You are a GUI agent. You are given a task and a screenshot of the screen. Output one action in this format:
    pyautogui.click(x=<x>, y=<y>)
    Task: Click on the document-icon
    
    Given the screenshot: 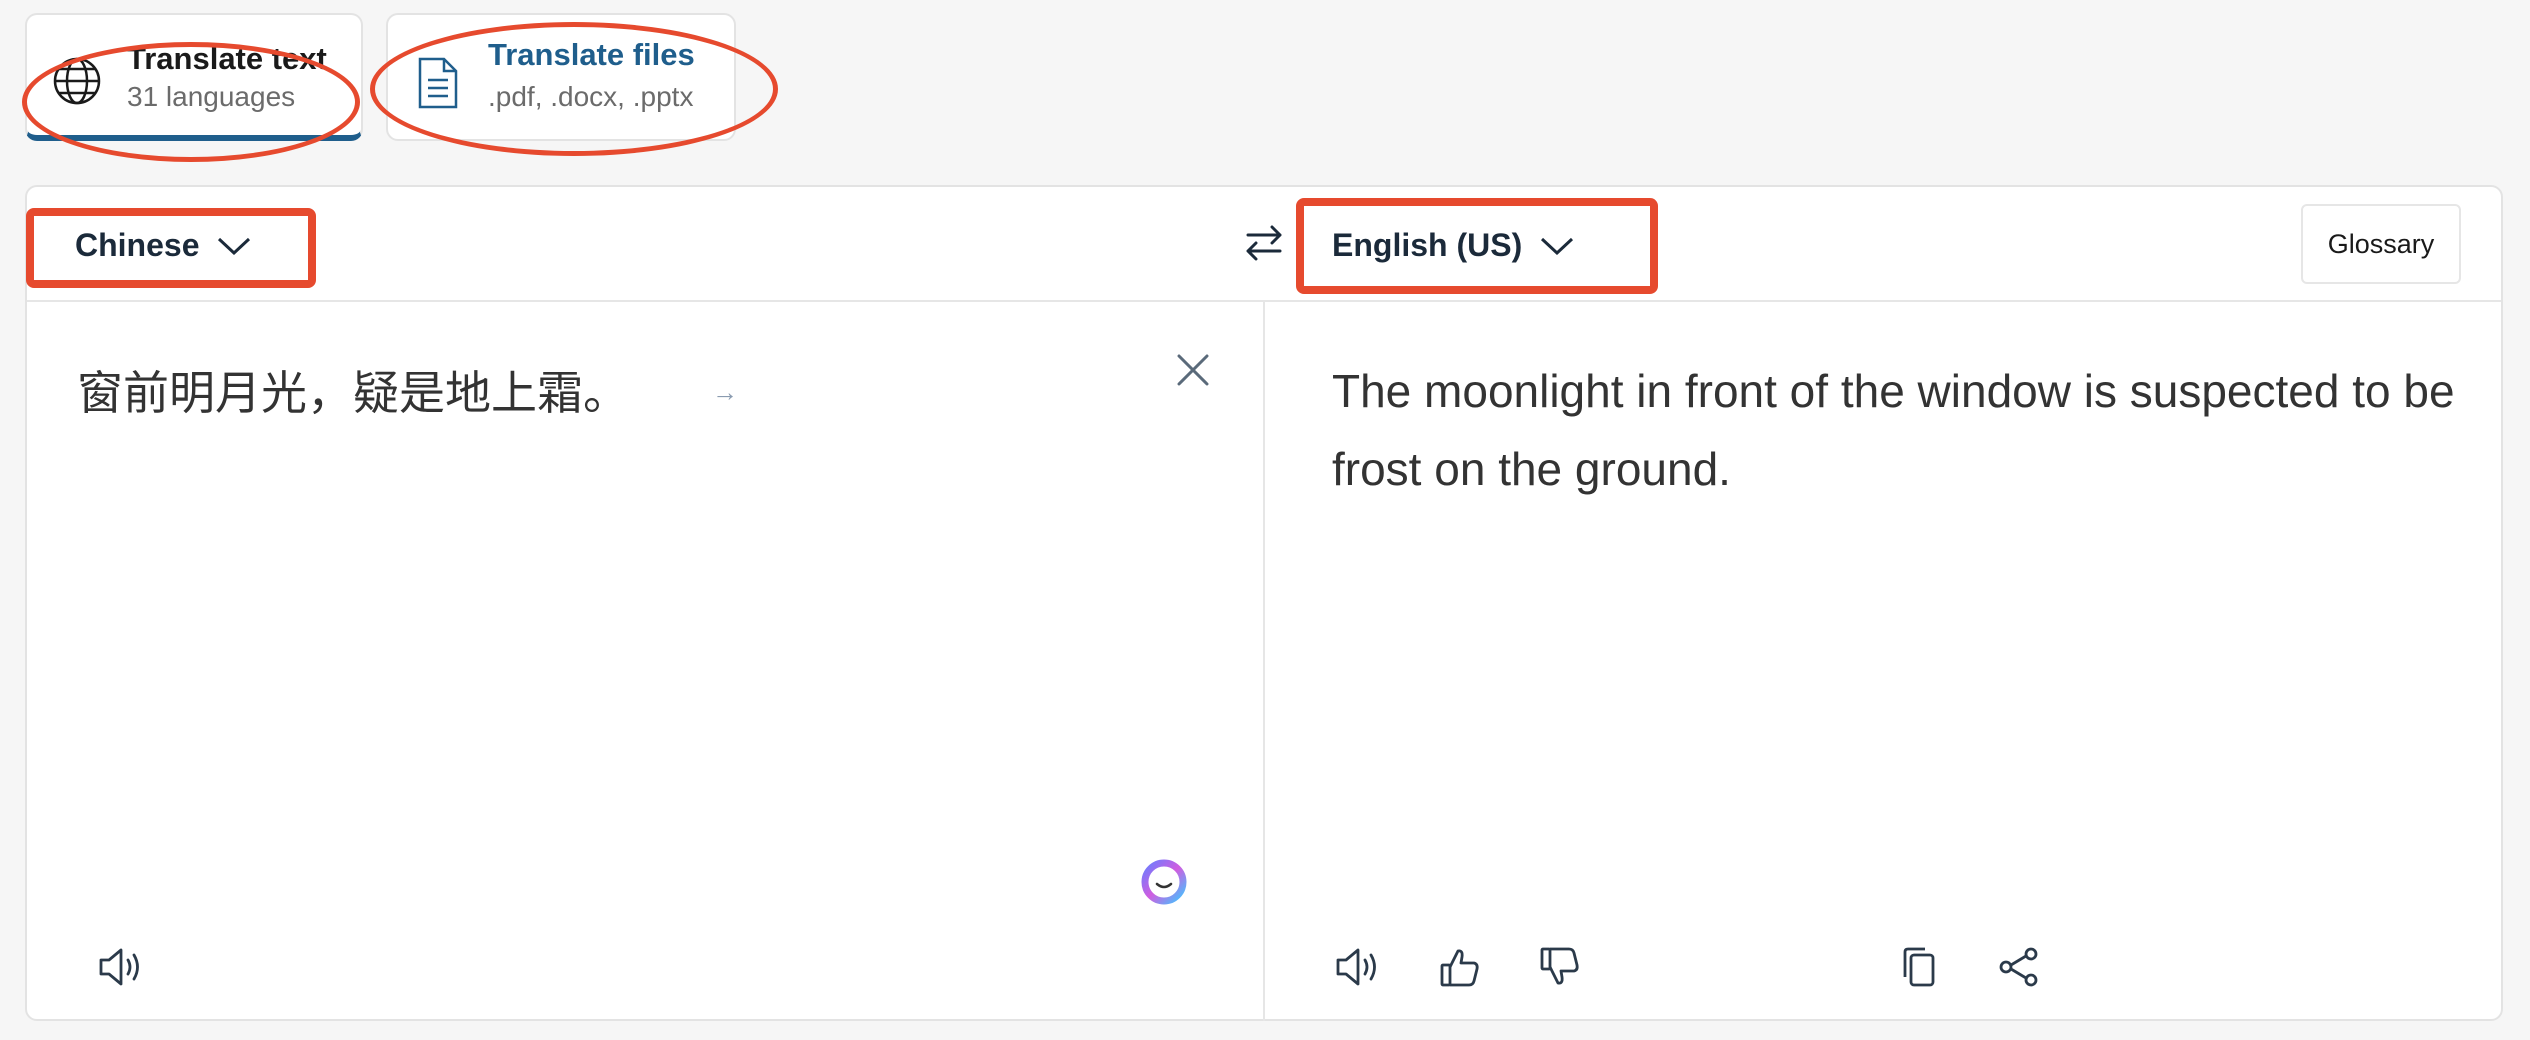 What is the action you would take?
    pyautogui.click(x=438, y=85)
    